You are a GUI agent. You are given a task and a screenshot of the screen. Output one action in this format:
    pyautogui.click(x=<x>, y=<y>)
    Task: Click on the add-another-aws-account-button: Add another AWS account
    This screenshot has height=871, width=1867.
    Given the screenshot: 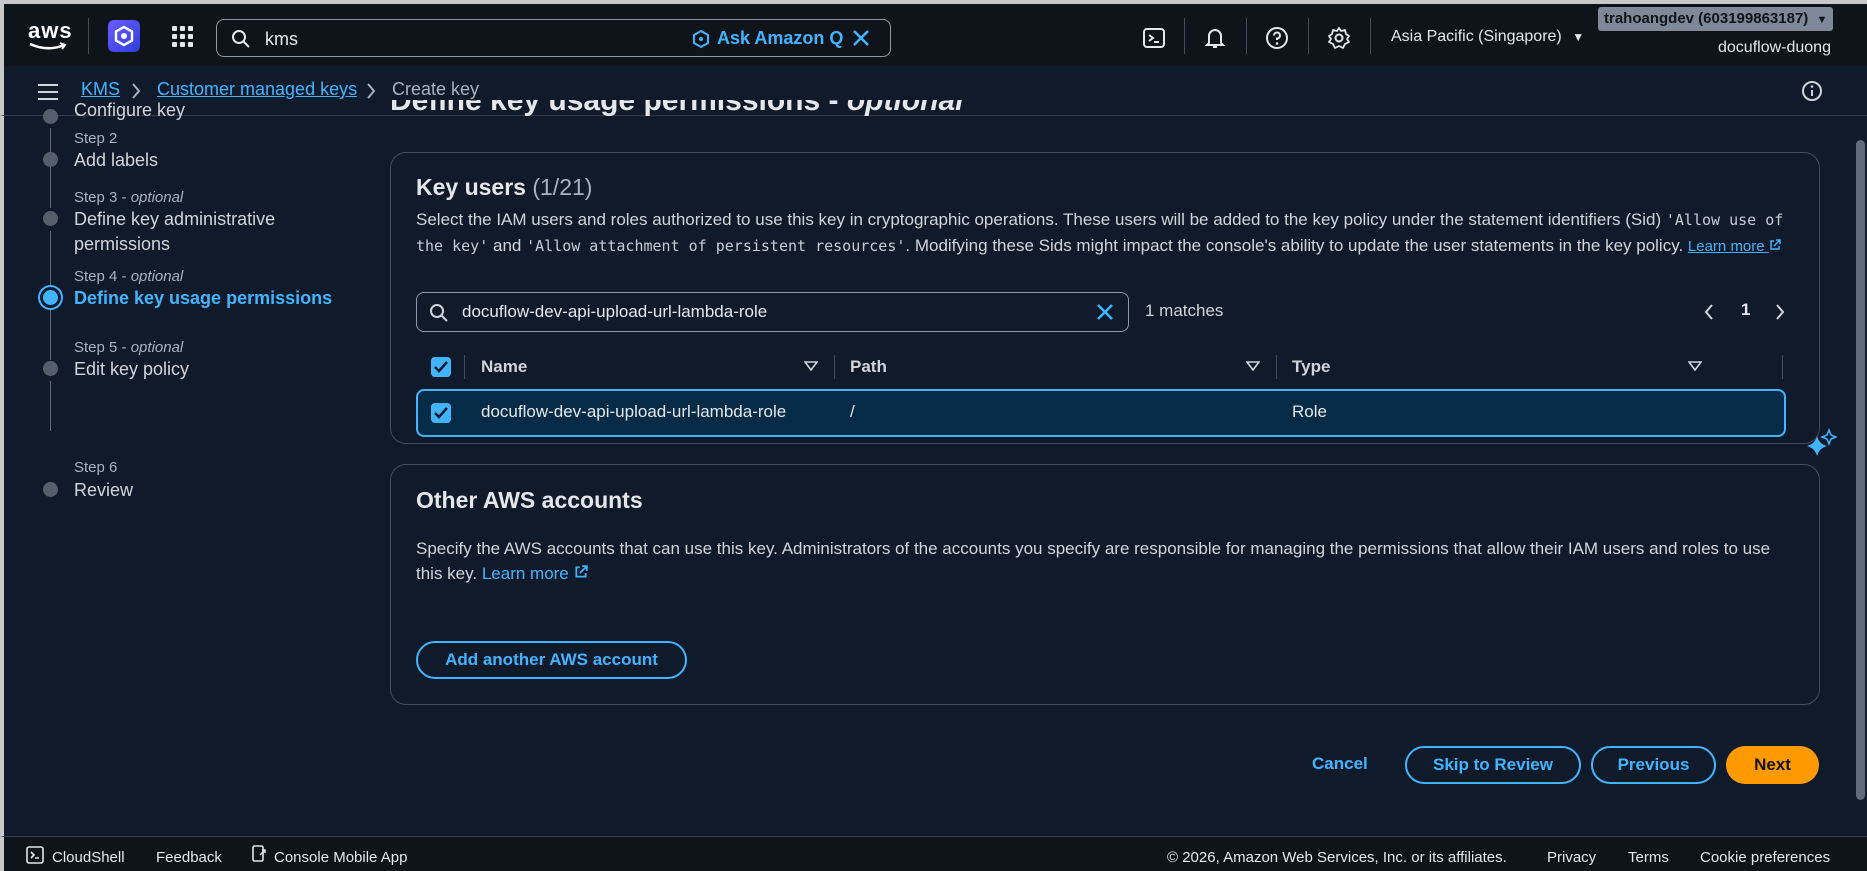 What is the action you would take?
    pyautogui.click(x=551, y=660)
    